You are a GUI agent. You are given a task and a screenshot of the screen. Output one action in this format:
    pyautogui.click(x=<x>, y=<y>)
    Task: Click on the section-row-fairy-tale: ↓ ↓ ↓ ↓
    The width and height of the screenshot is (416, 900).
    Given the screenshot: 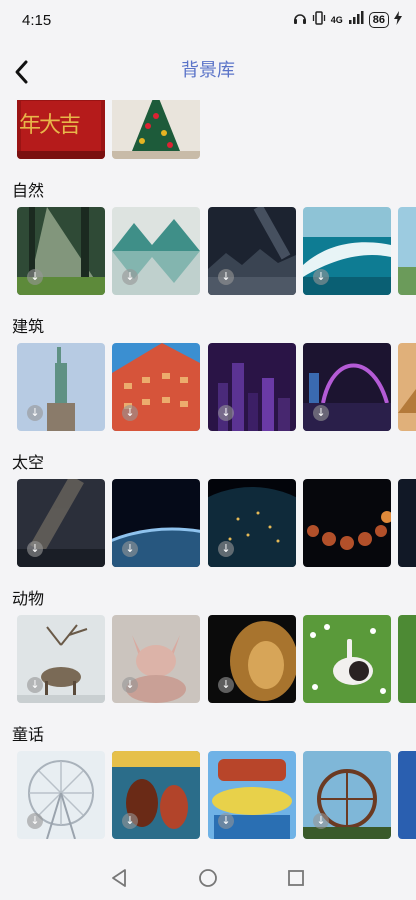 What is the action you would take?
    pyautogui.click(x=208, y=795)
    